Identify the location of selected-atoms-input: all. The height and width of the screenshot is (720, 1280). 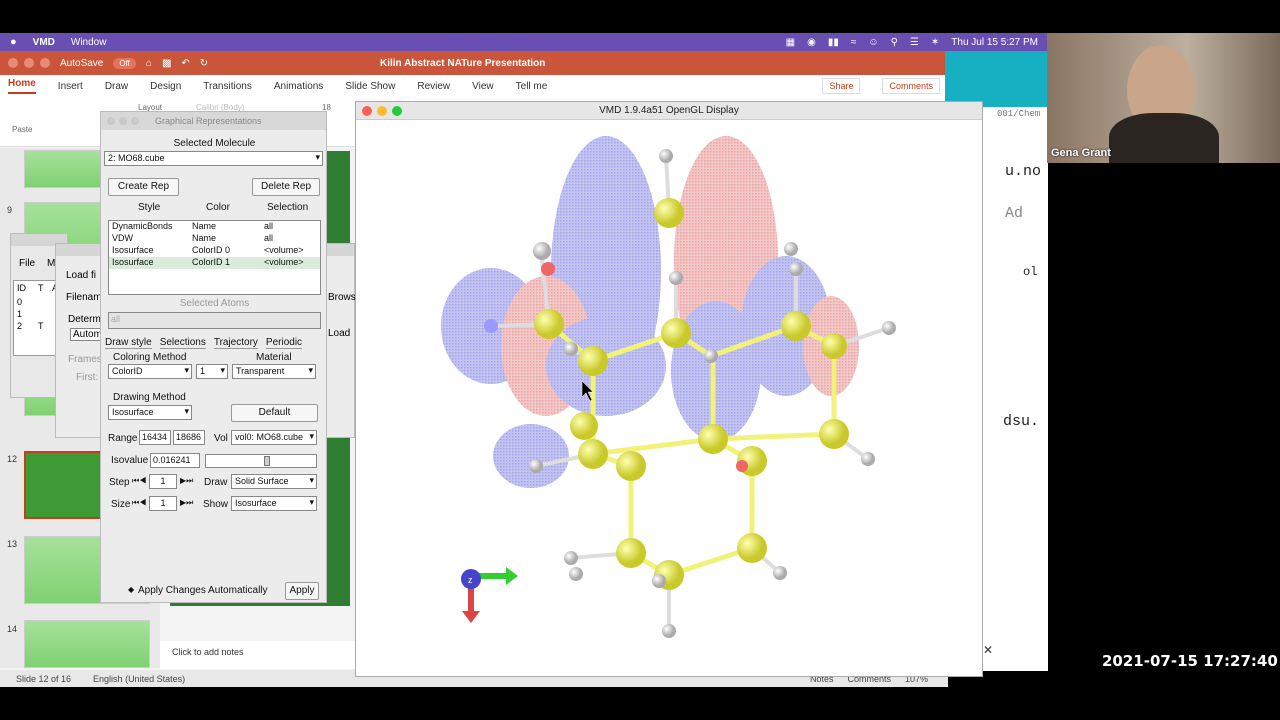
(214, 320).